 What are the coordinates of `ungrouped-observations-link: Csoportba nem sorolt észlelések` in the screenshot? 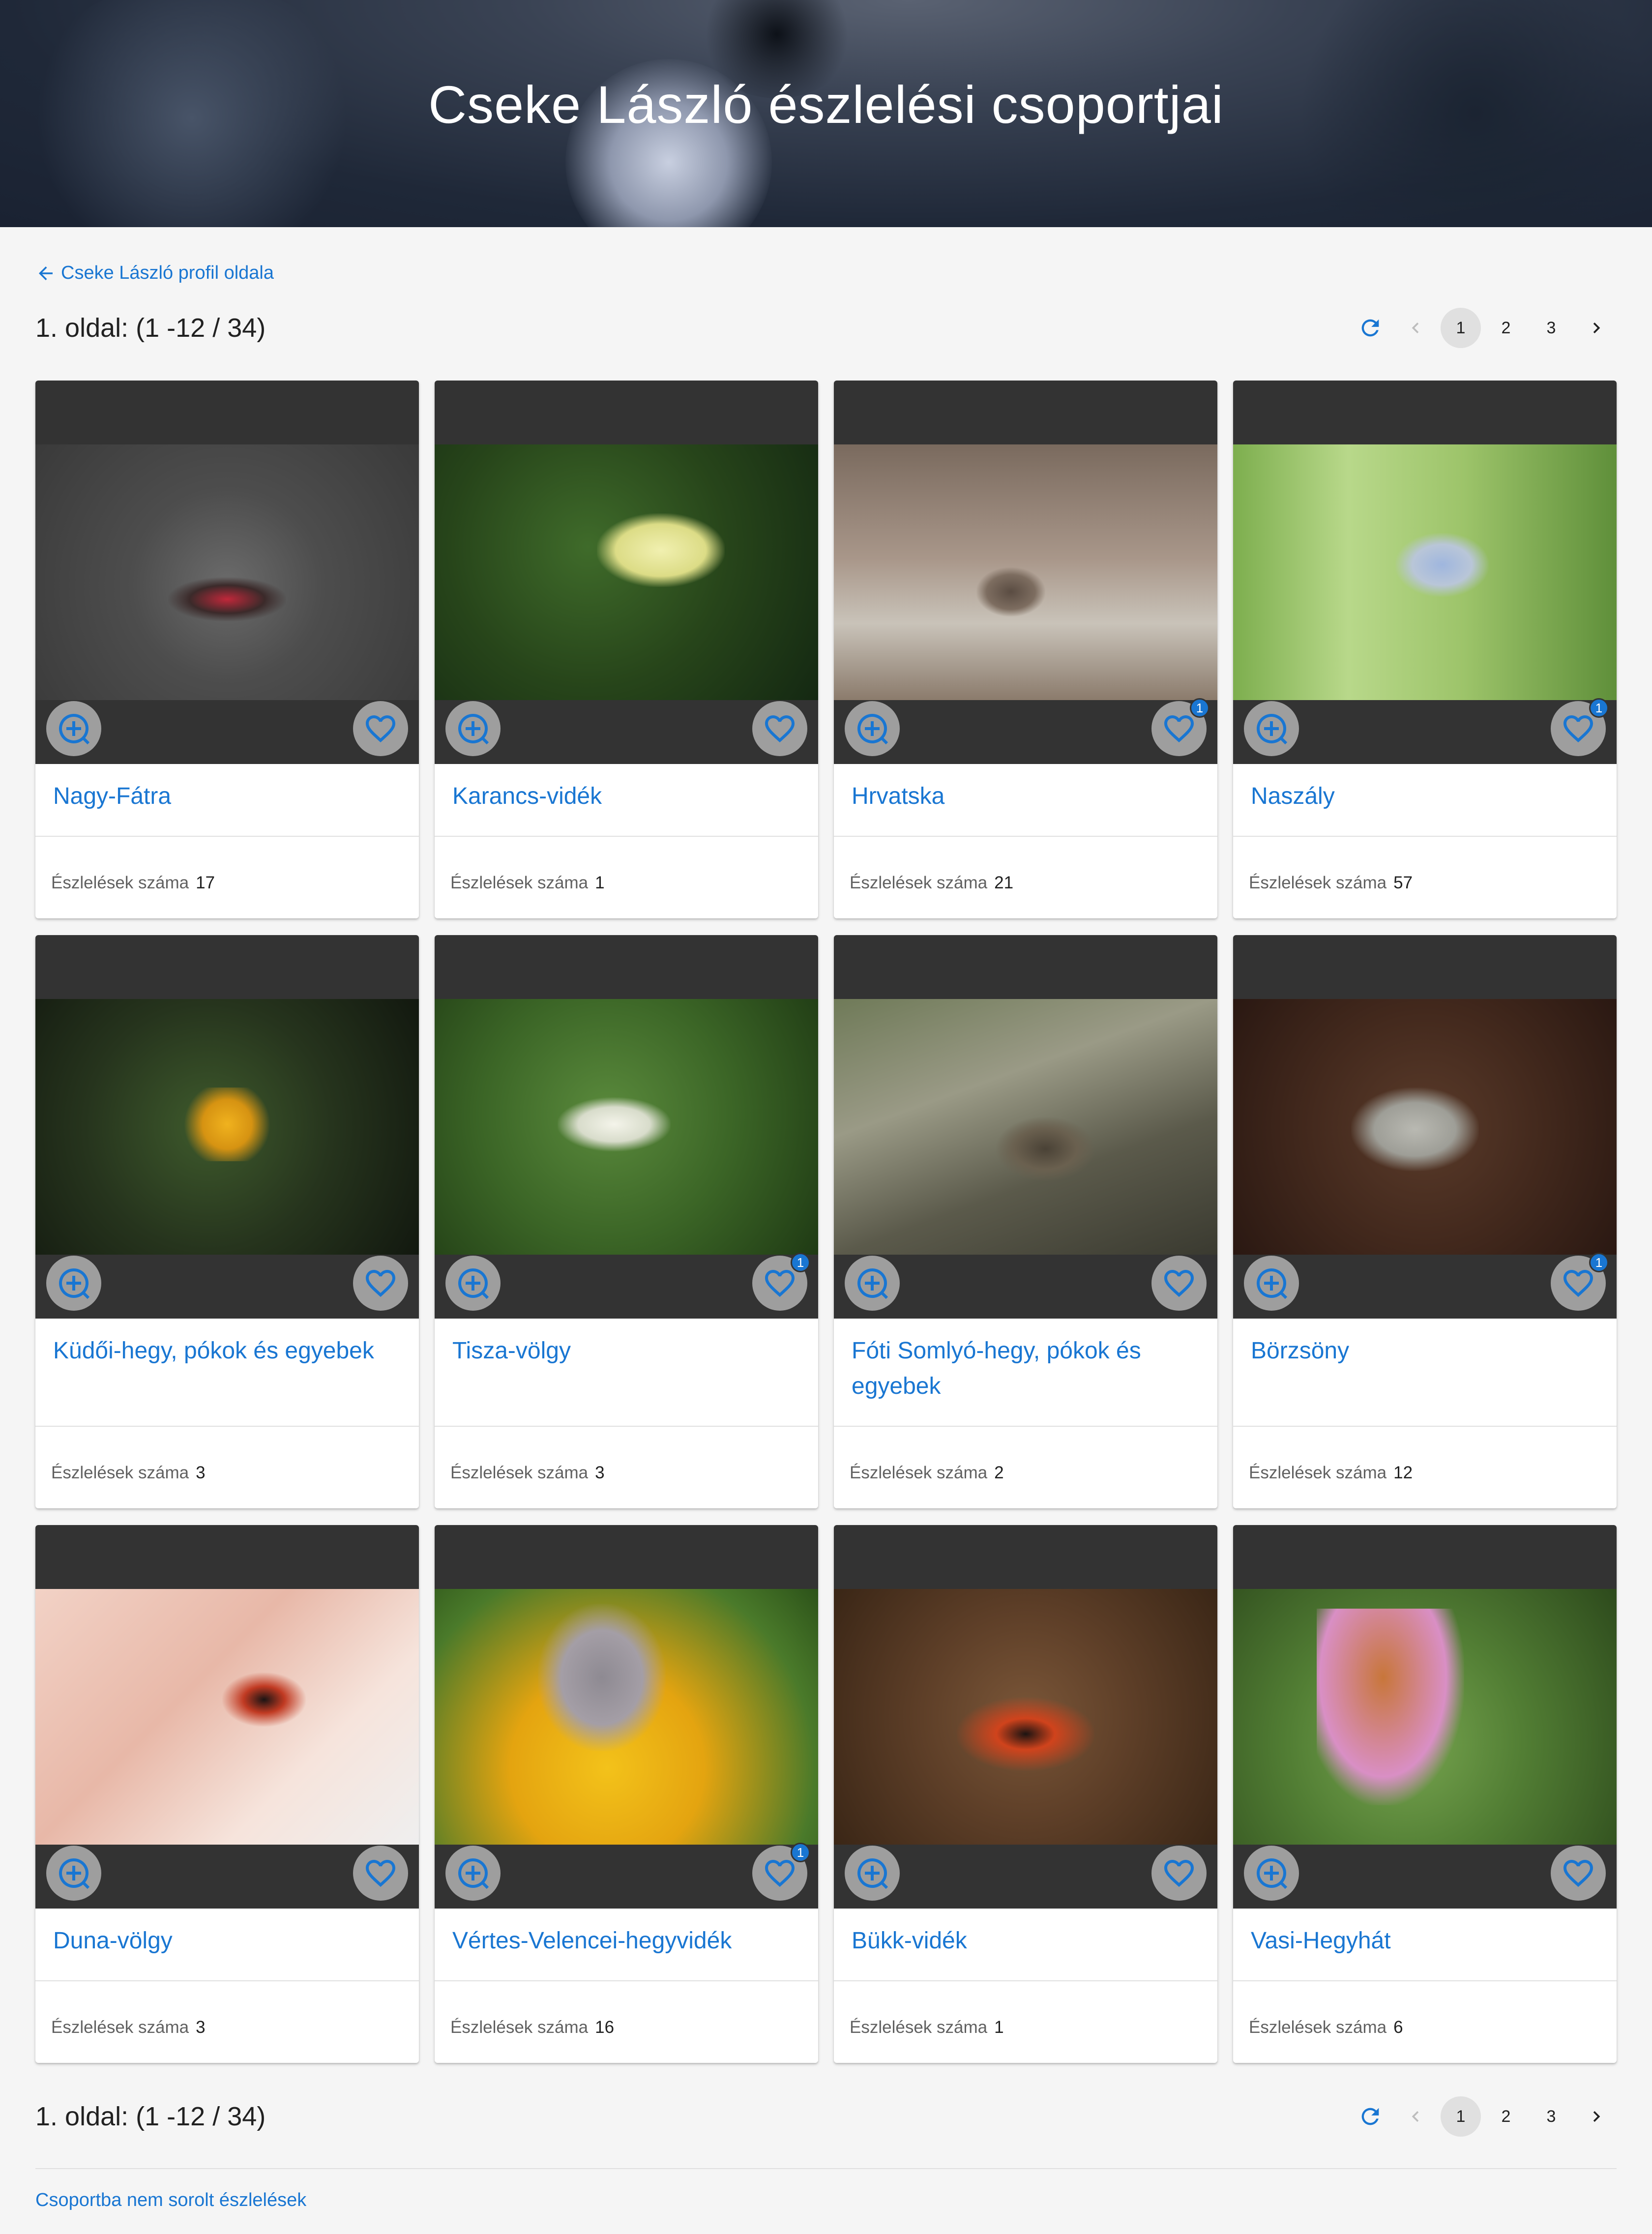 It's located at (170, 2201).